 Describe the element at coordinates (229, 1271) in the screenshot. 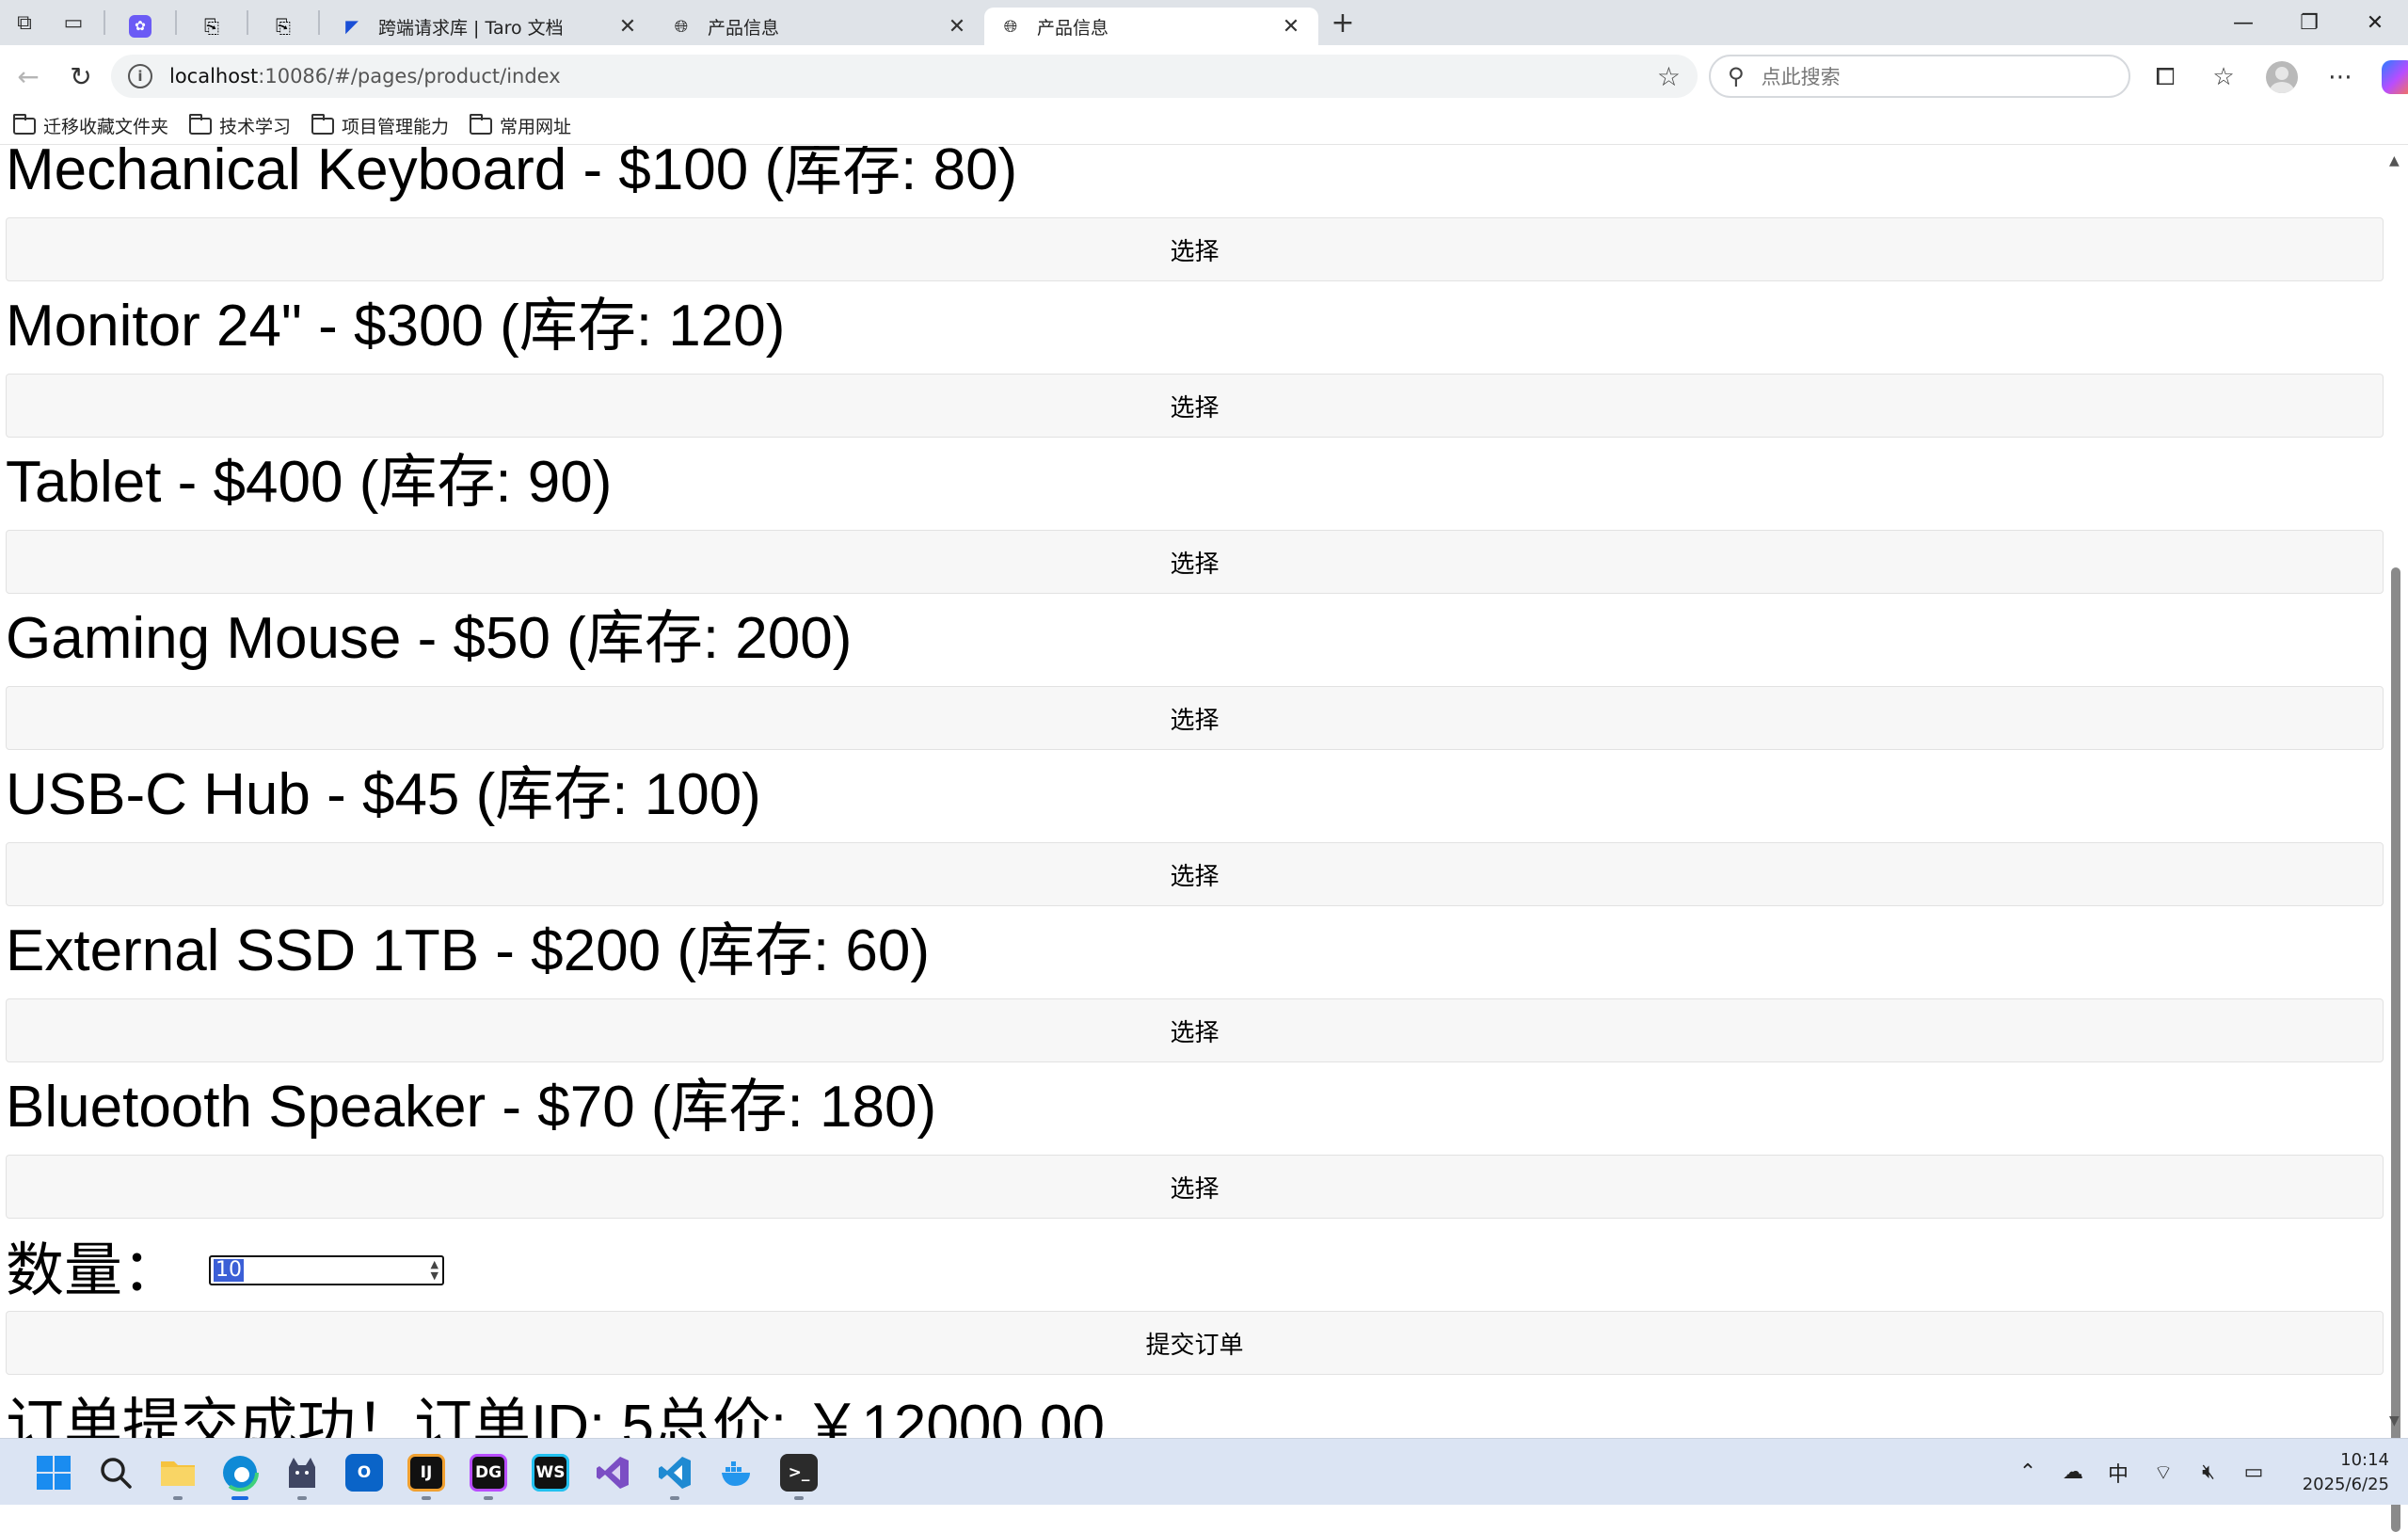

I see `quantity-value: 10` at that location.